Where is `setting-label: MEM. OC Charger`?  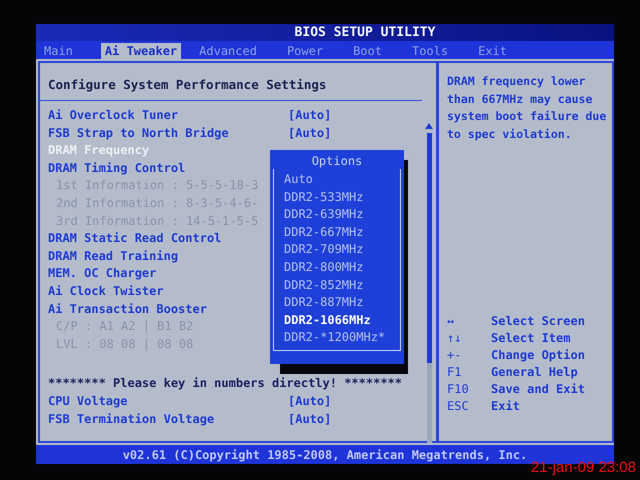
setting-label: MEM. OC Charger is located at coordinates (102, 274).